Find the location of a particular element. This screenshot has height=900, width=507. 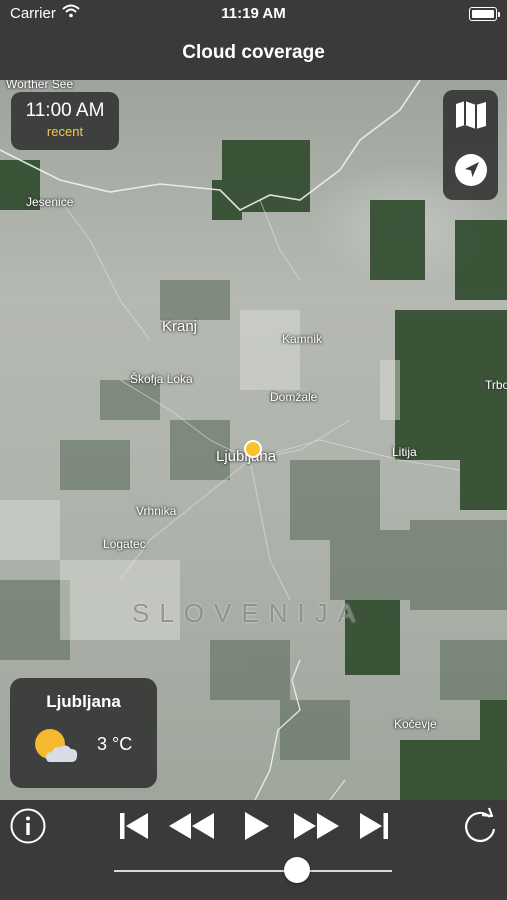

status-bar: Carrier 11:19 AM is located at coordinates (253, 14).